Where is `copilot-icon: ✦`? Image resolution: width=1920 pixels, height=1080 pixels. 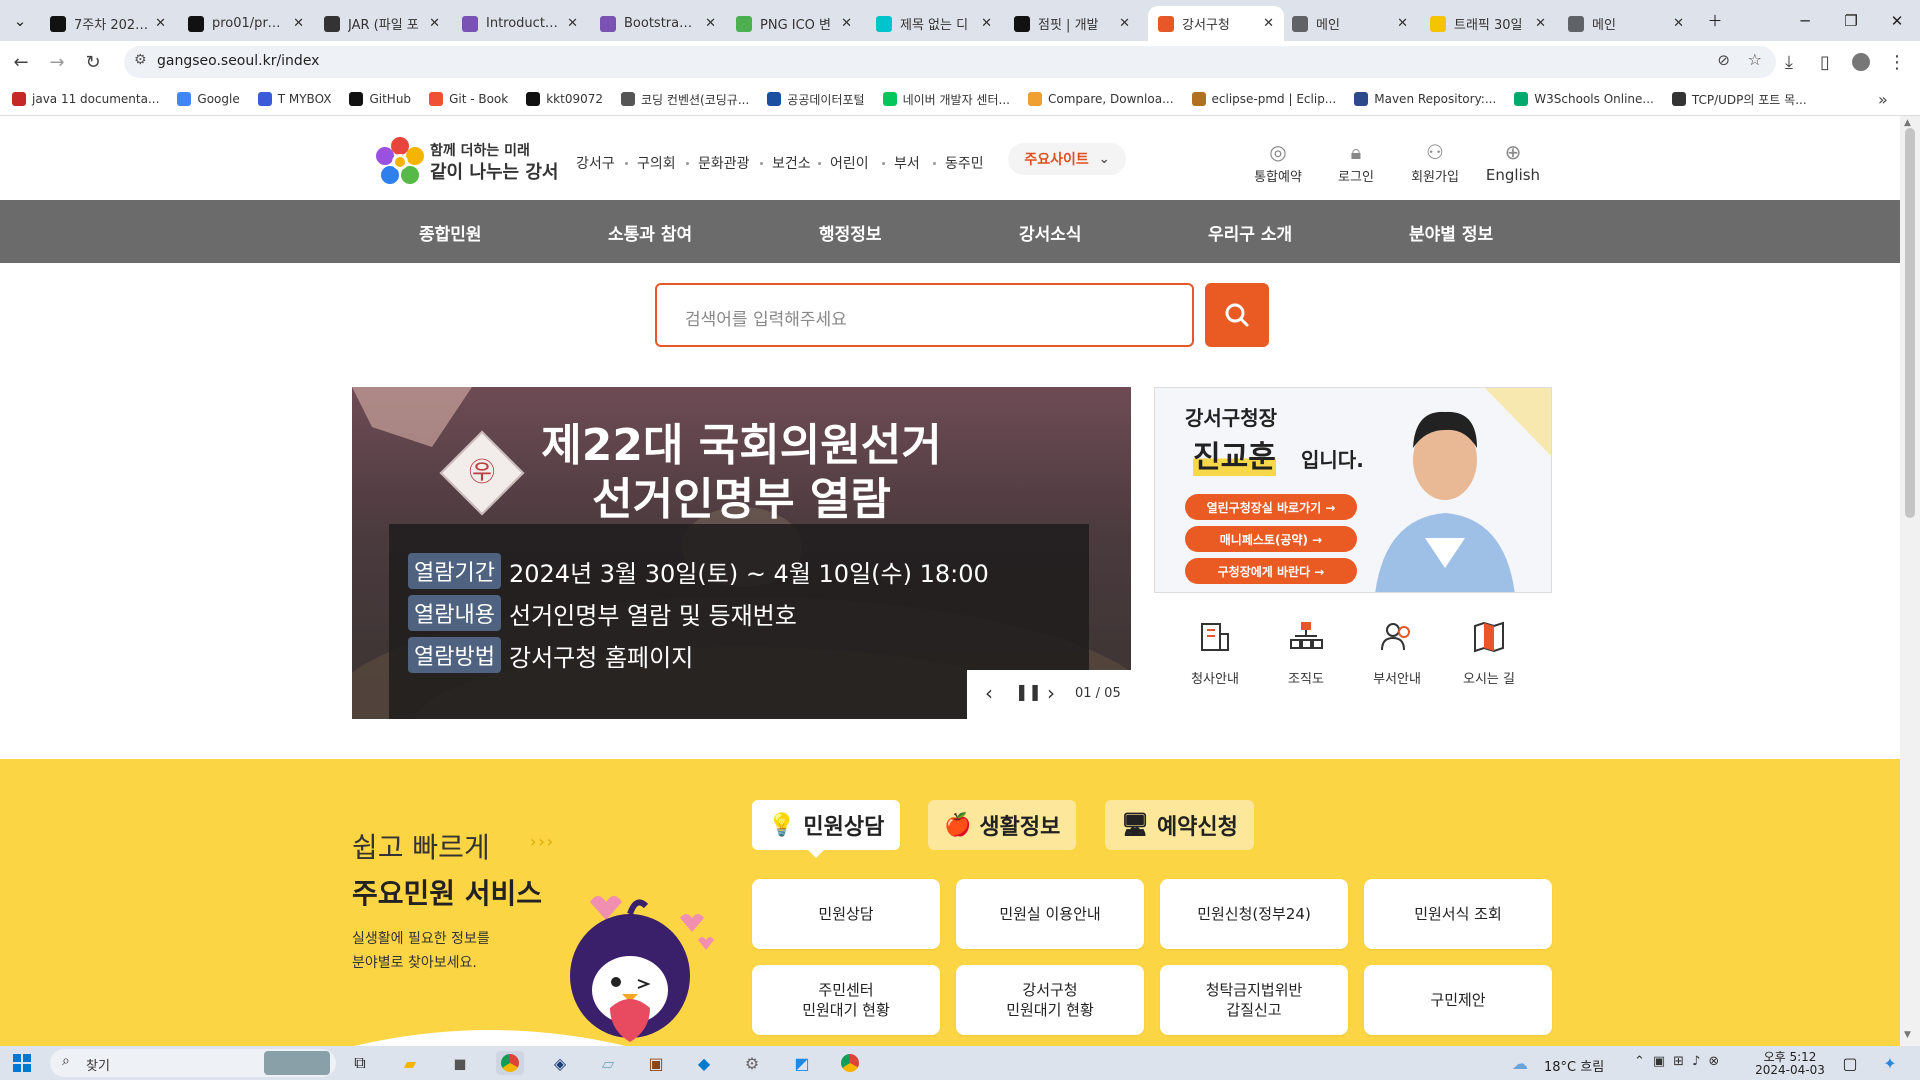
copilot-icon: ✦ is located at coordinates (1890, 1063).